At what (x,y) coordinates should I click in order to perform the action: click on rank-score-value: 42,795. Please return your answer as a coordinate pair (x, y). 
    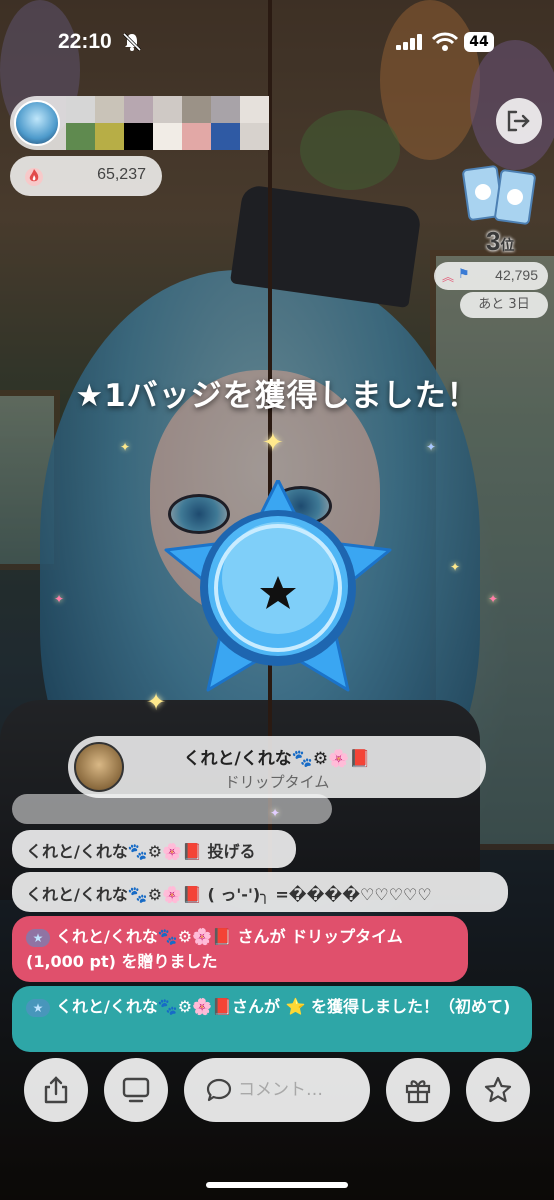
    Looking at the image, I should click on (516, 275).